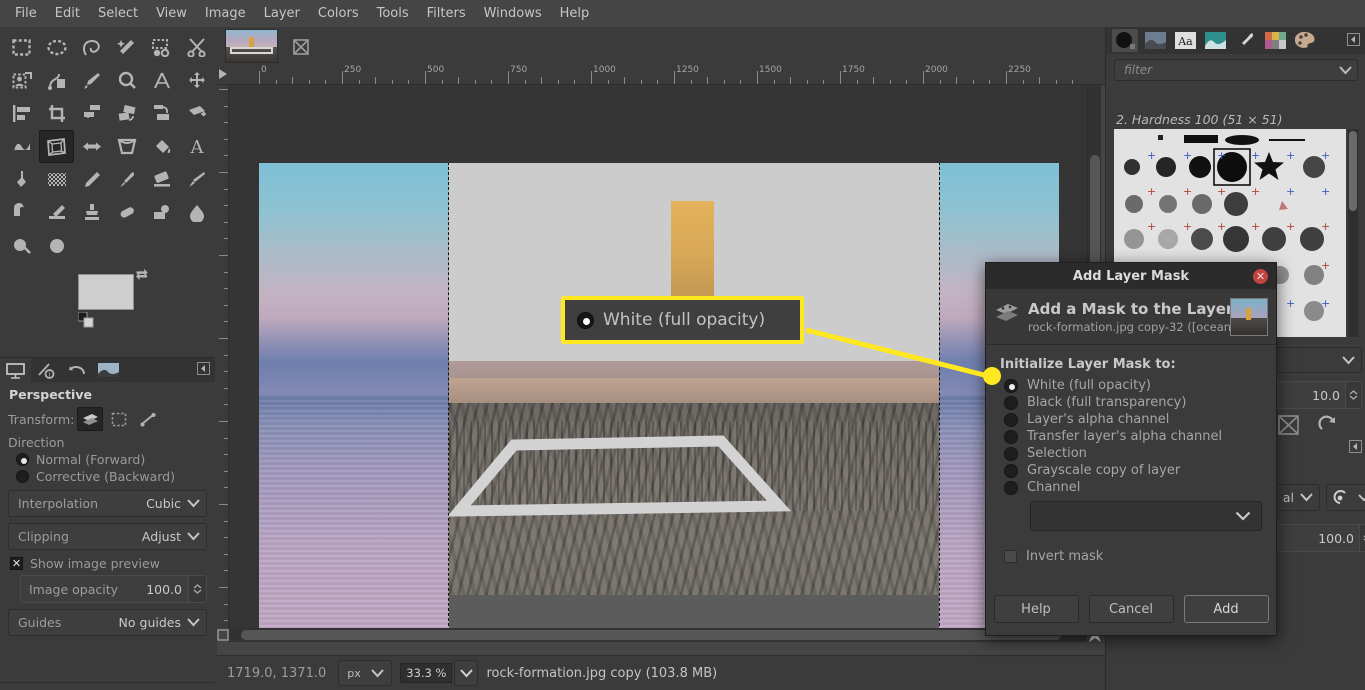 The image size is (1365, 690). What do you see at coordinates (196, 113) in the screenshot?
I see `transform-3d-tool-icon` at bounding box center [196, 113].